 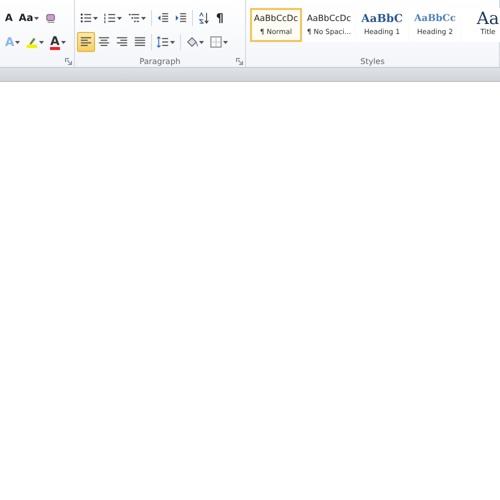 What do you see at coordinates (216, 42) in the screenshot?
I see `borders-icon` at bounding box center [216, 42].